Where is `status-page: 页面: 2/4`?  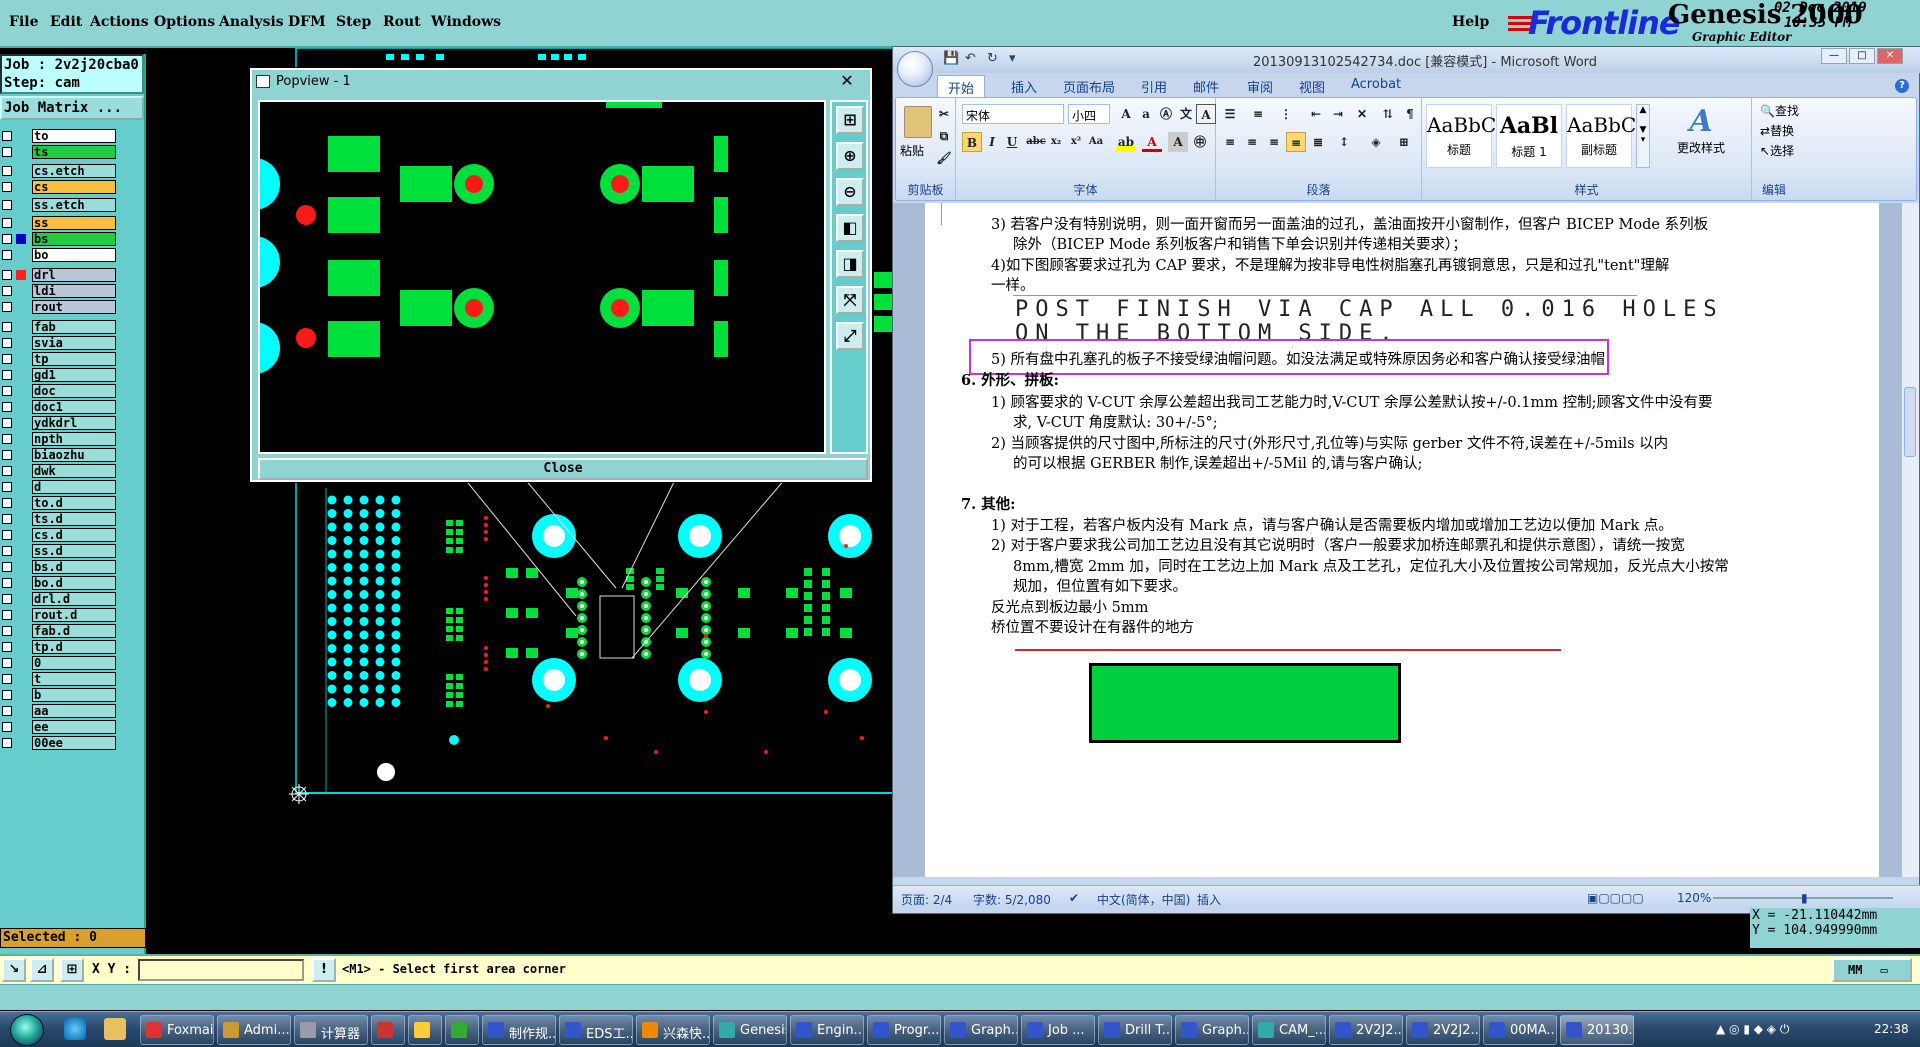
status-page: 页面: 2/4 is located at coordinates (926, 899).